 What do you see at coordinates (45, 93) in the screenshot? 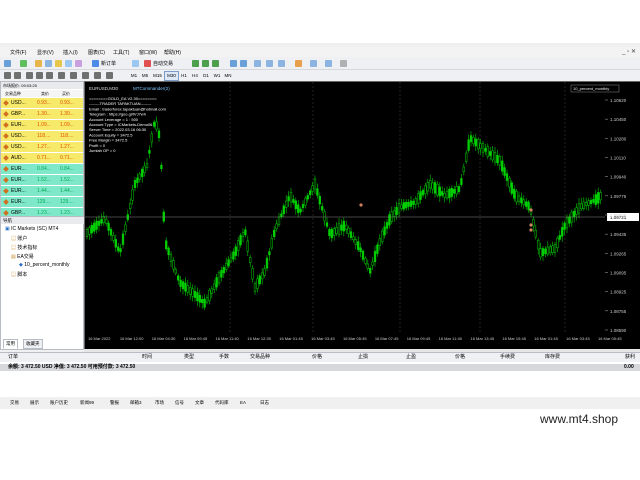
I see `col-bid: 卖价` at bounding box center [45, 93].